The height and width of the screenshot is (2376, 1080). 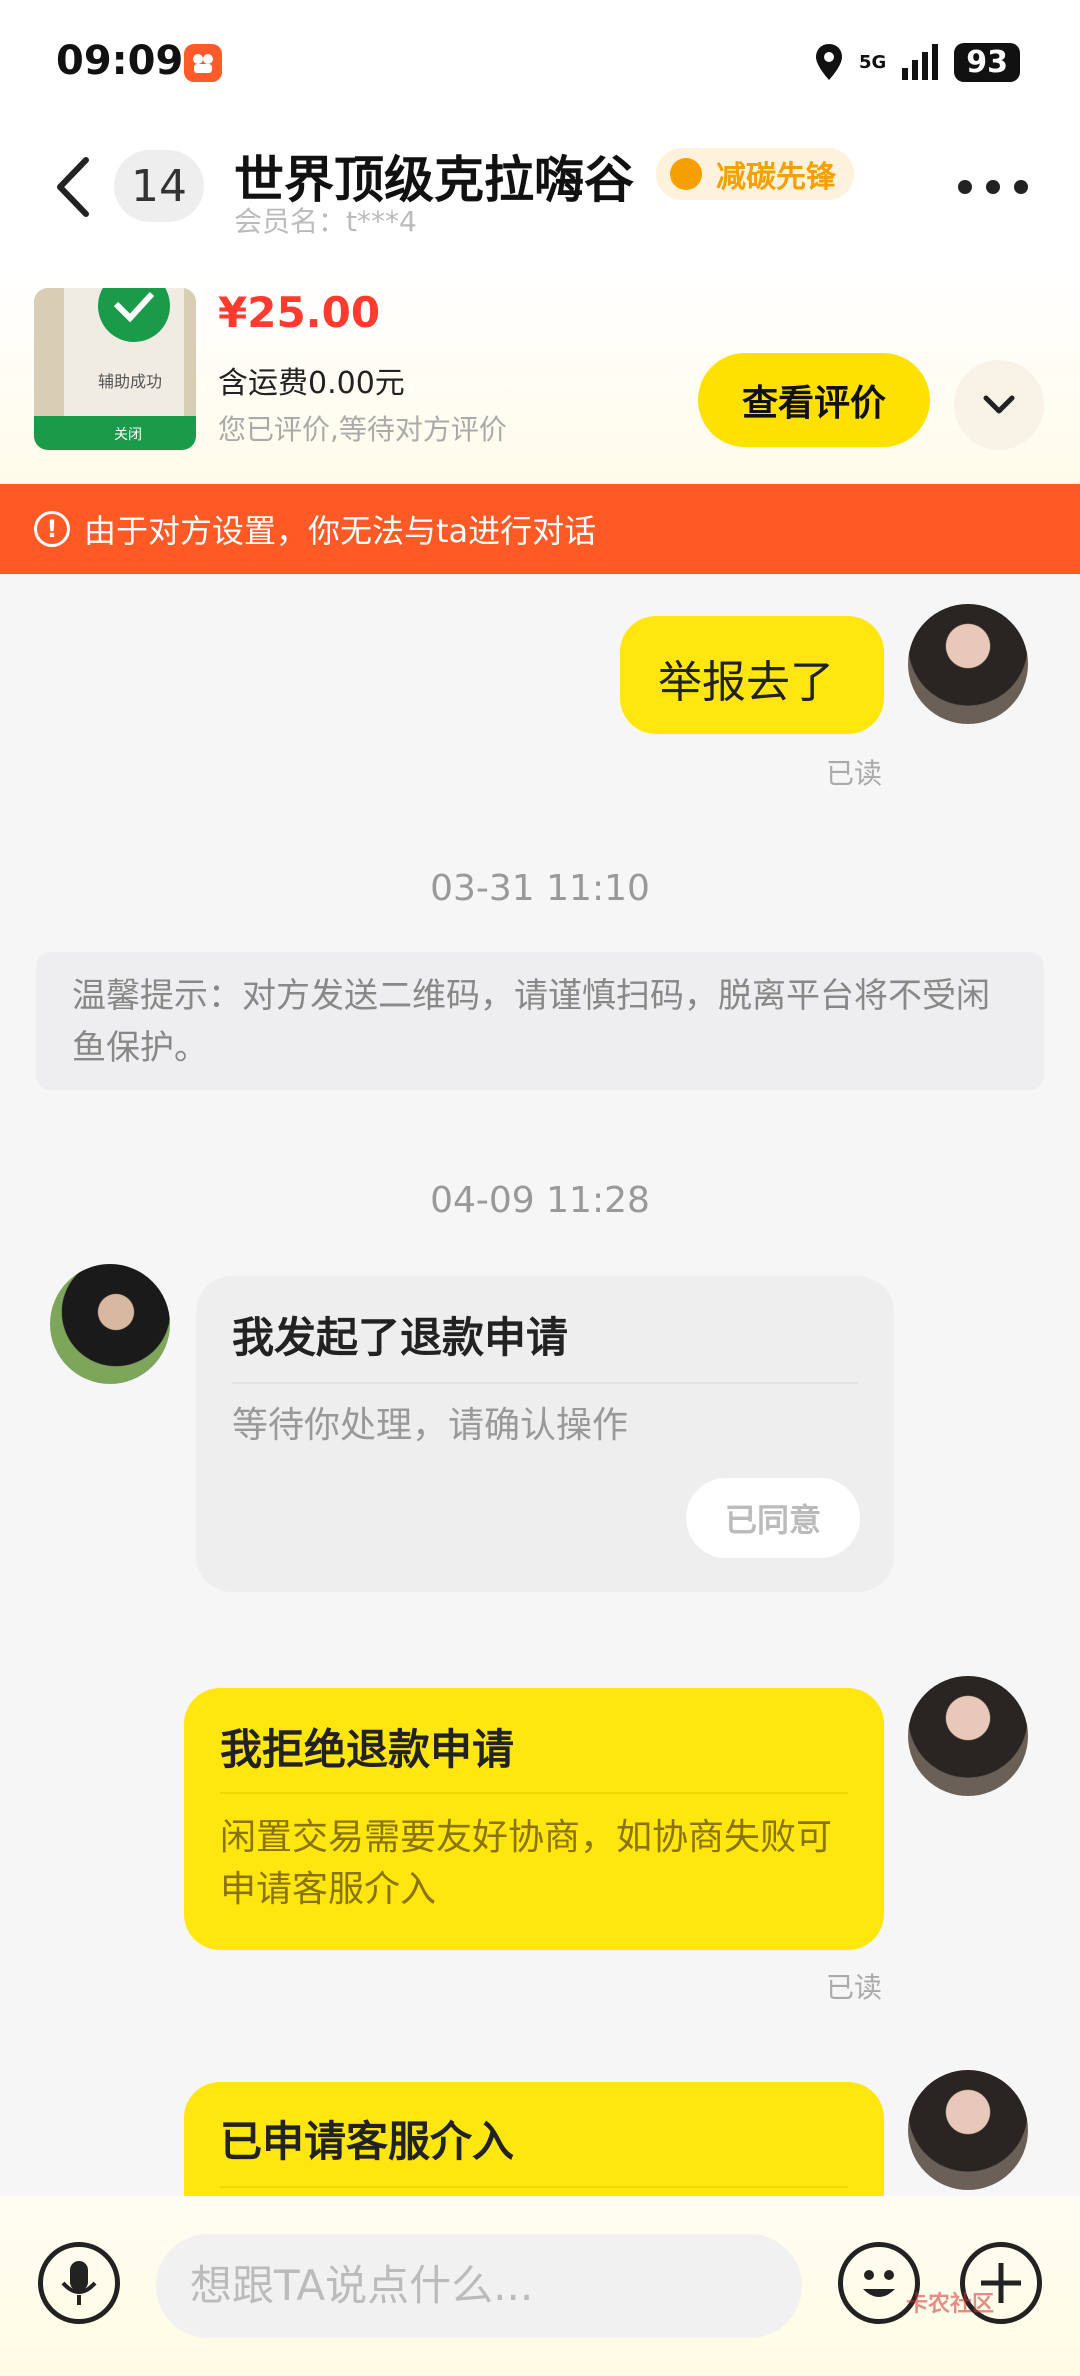 What do you see at coordinates (430, 1425) in the screenshot?
I see `card-body: 等待你处理，请确认操作` at bounding box center [430, 1425].